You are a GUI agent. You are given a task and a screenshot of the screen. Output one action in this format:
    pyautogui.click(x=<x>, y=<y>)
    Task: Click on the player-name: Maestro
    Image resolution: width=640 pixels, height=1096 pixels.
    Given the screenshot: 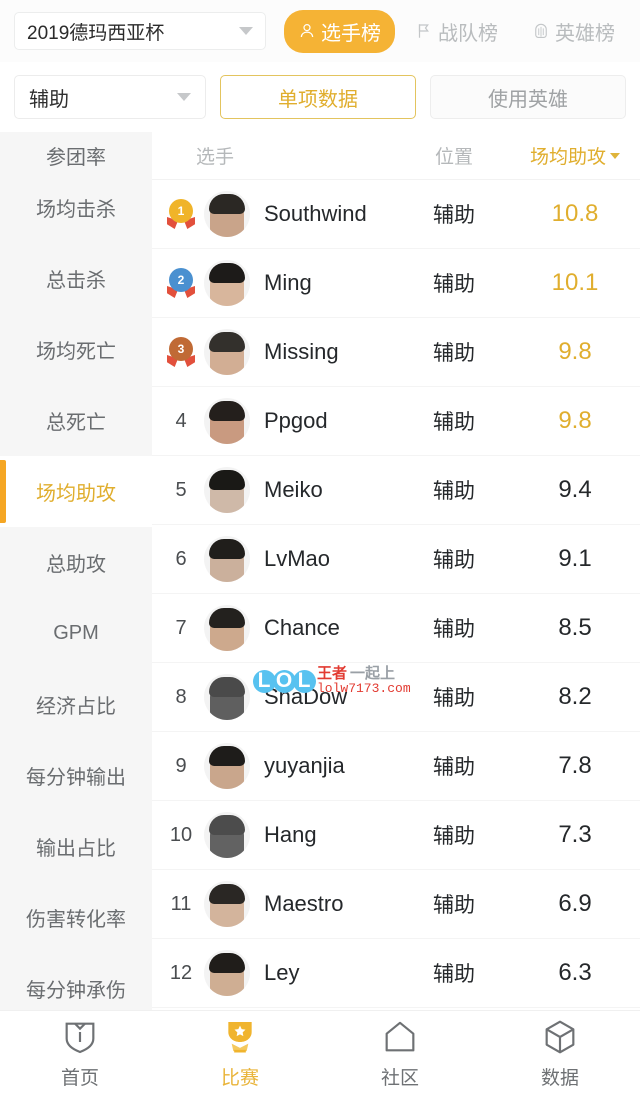 What is the action you would take?
    pyautogui.click(x=304, y=903)
    